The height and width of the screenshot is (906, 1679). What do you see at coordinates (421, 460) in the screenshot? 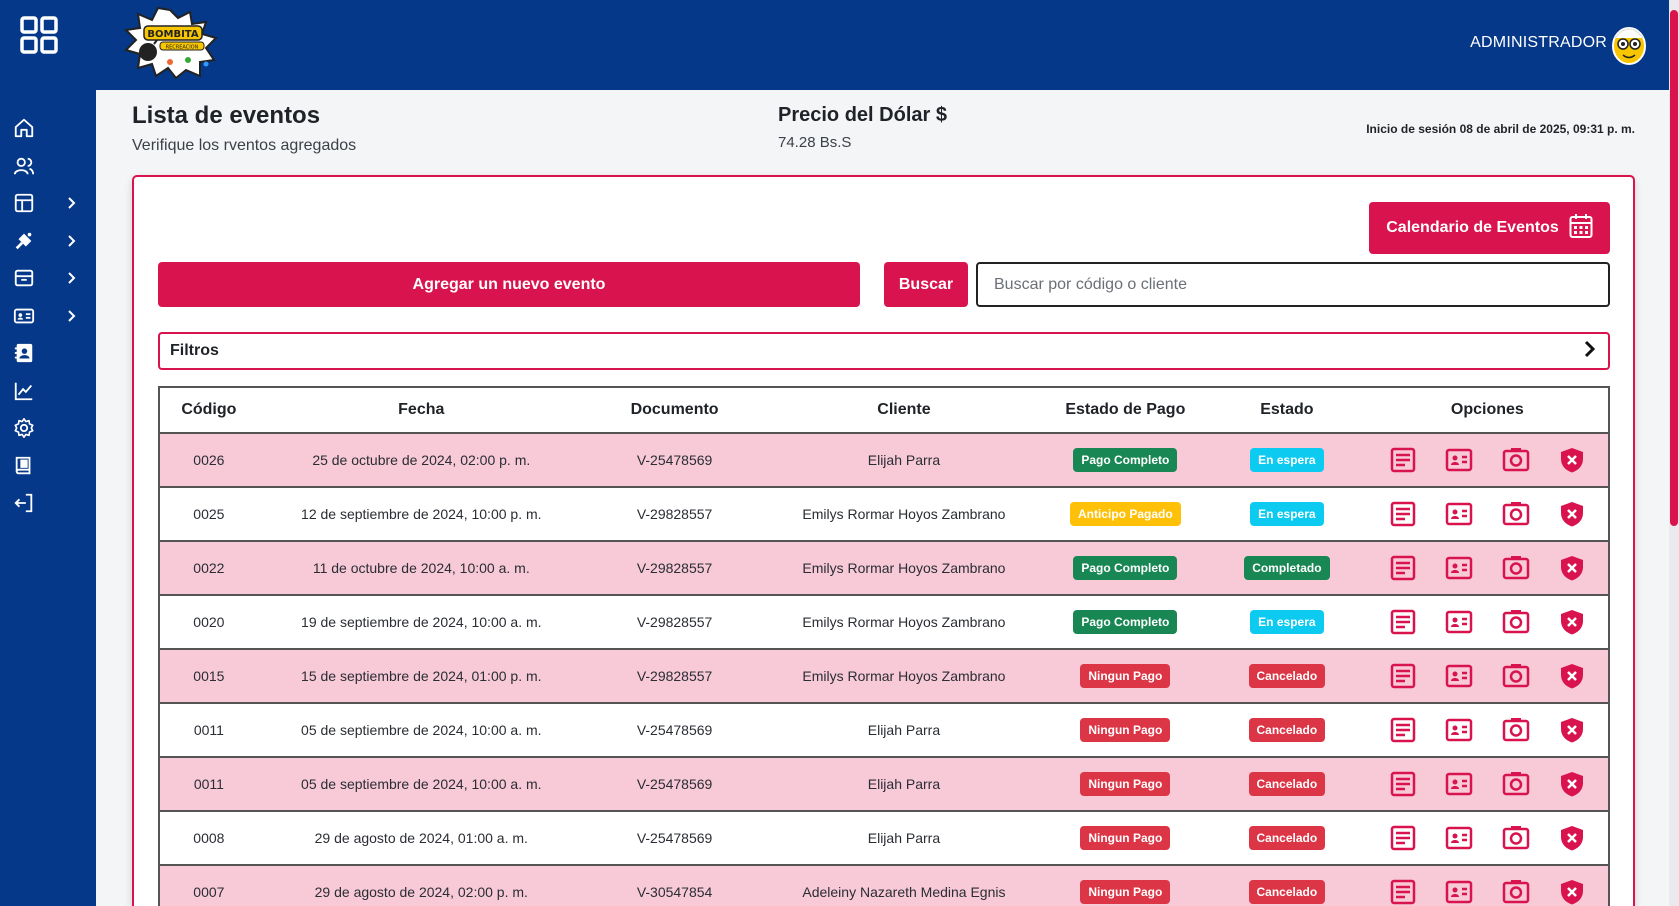
I see `cell-date: 25 de octubre de 2024, 02:00 p. m.` at bounding box center [421, 460].